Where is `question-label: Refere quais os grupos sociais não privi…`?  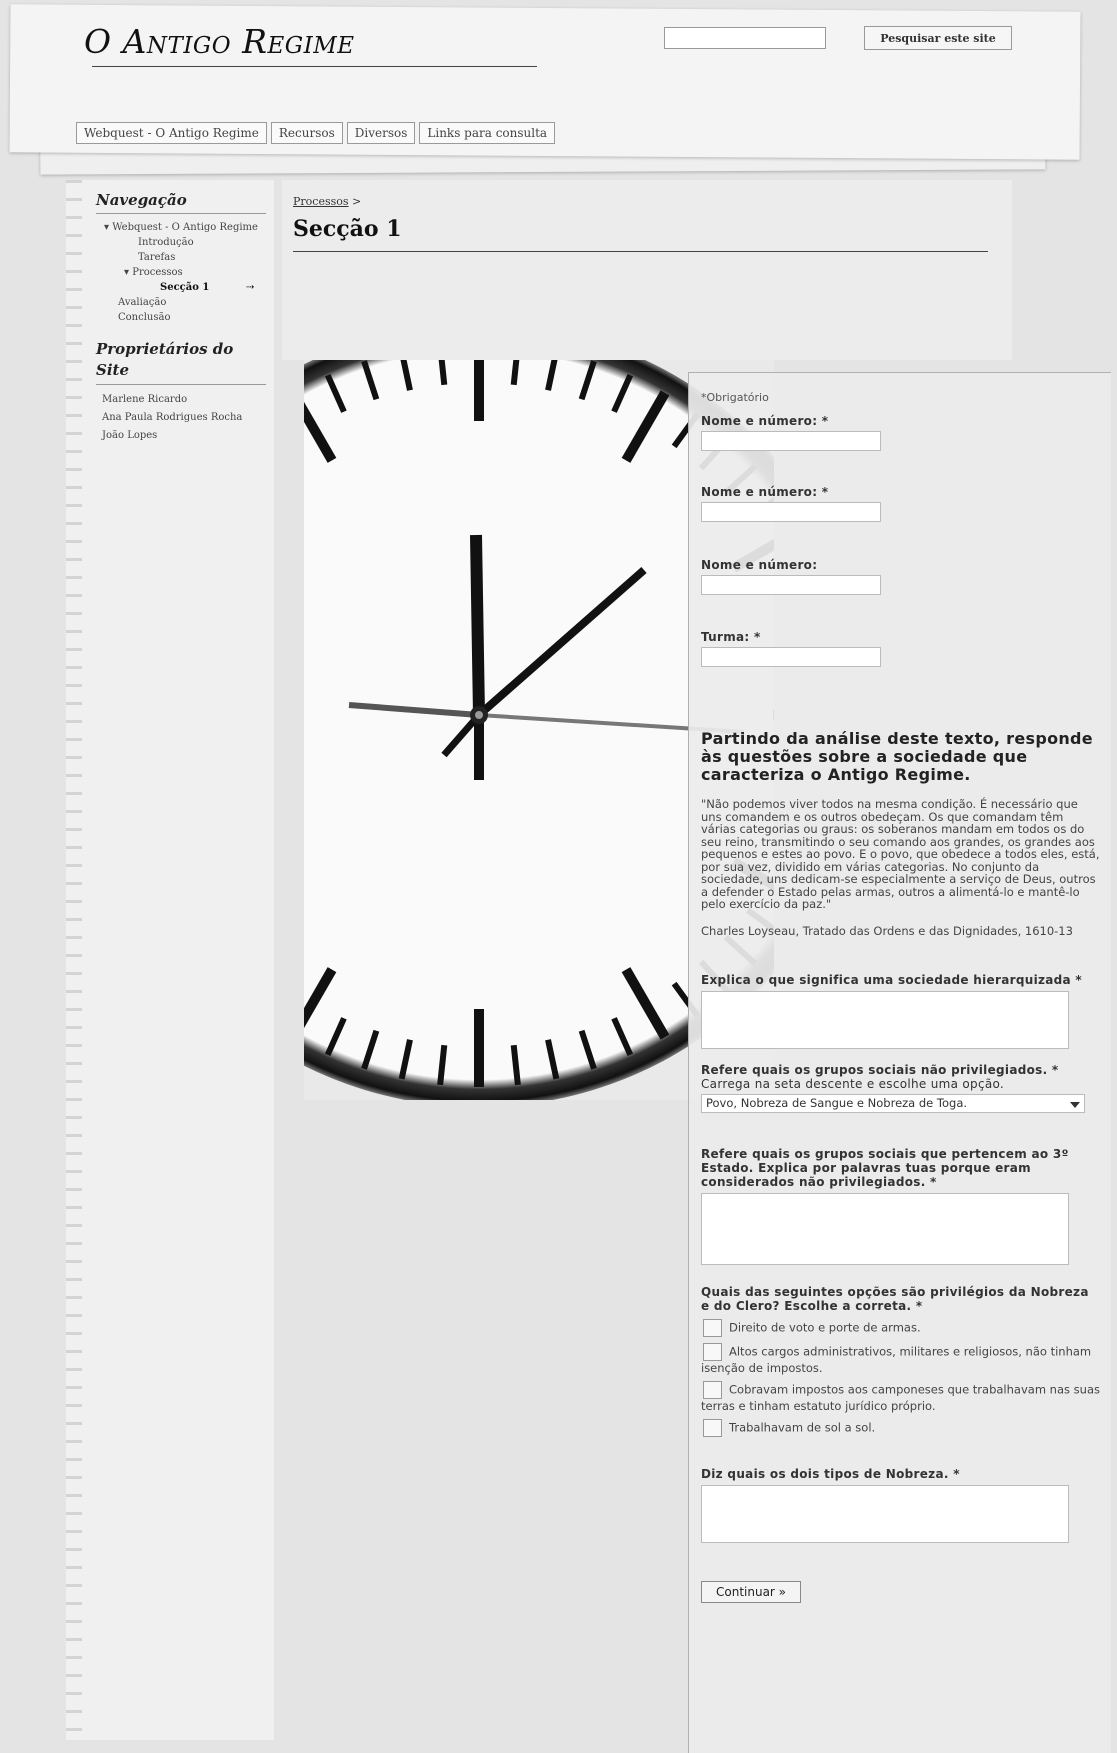 question-label: Refere quais os grupos sociais não privi… is located at coordinates (880, 1070).